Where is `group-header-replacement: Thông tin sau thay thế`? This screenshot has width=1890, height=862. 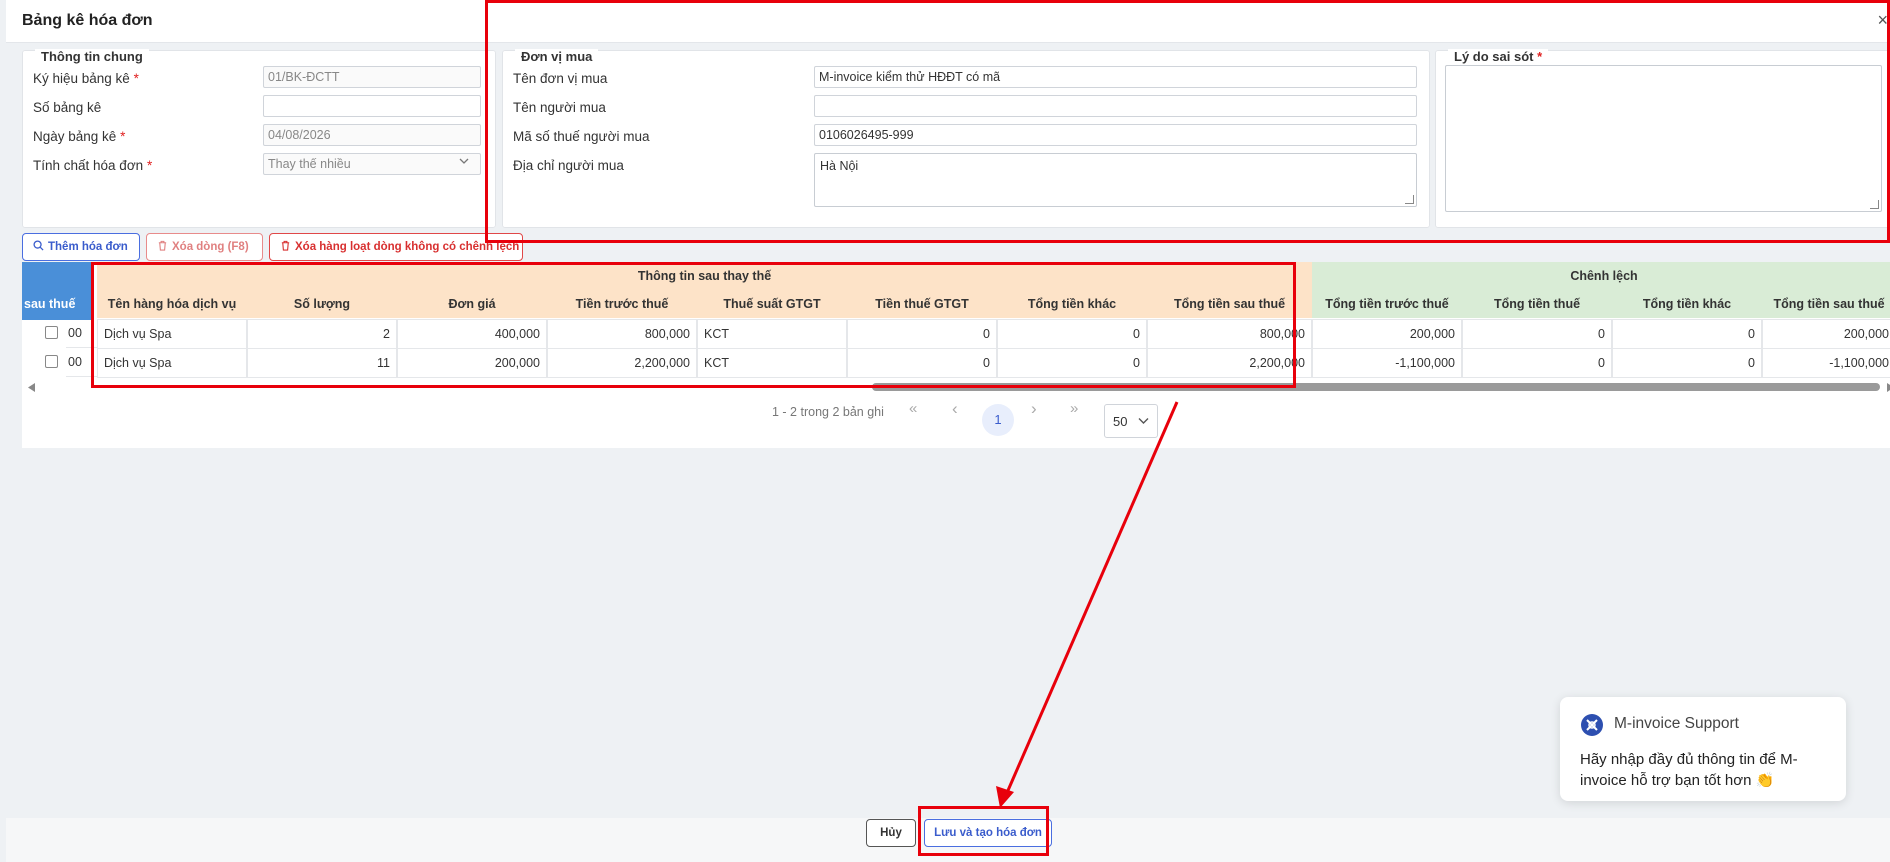
group-header-replacement: Thông tin sau thay thế is located at coordinates (704, 276).